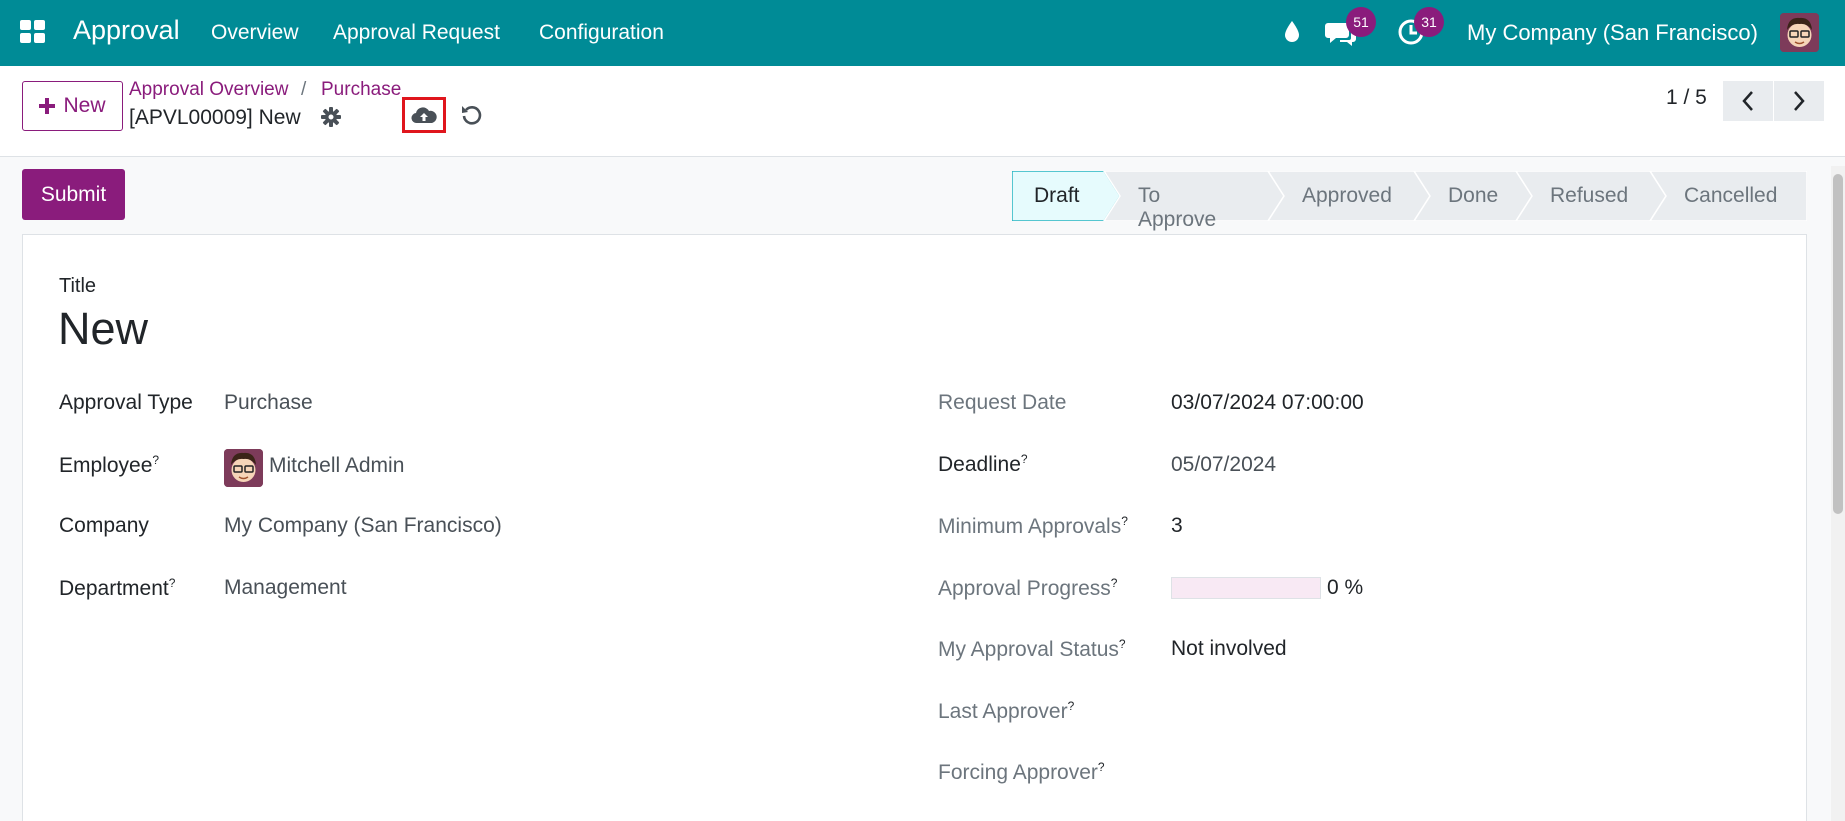 The image size is (1845, 821). I want to click on forcing-approver-label: Forcing Approver?, so click(1021, 772).